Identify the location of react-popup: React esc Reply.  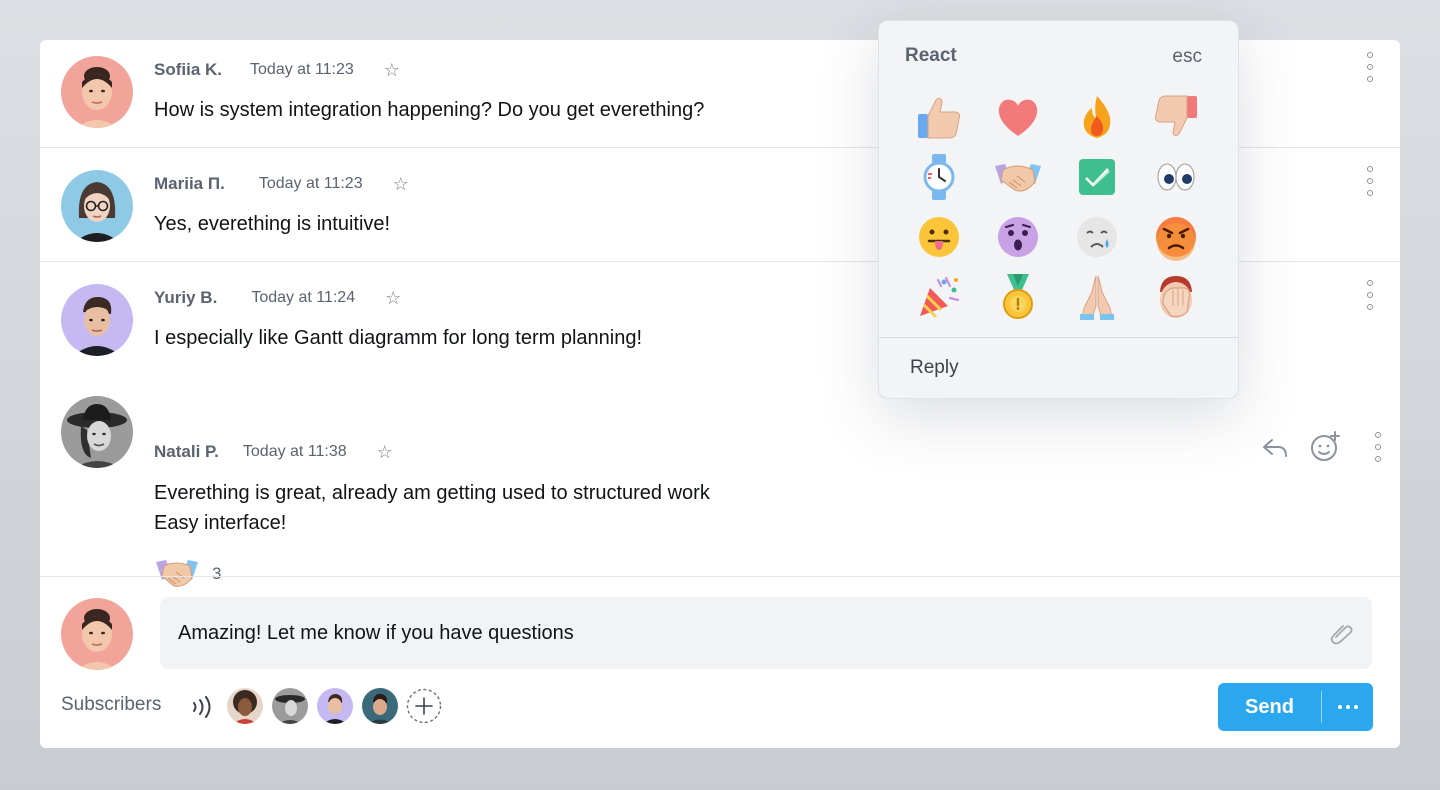
(1058, 209).